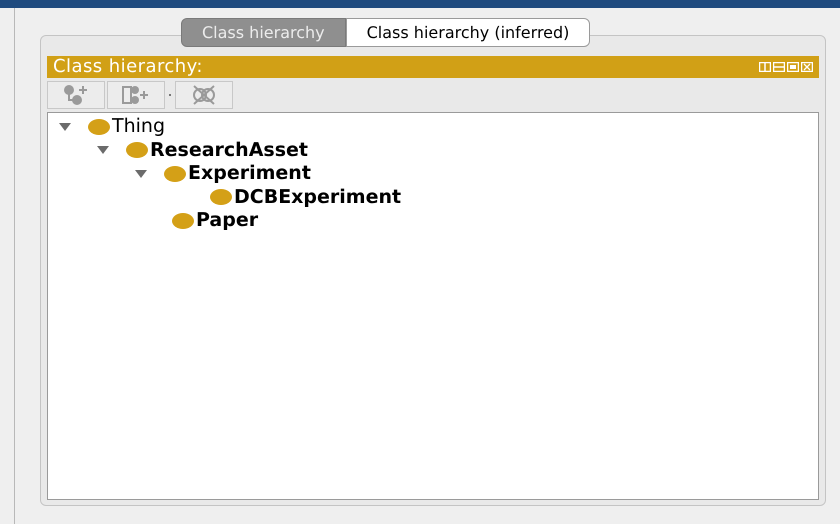  I want to click on close-icon, so click(807, 67).